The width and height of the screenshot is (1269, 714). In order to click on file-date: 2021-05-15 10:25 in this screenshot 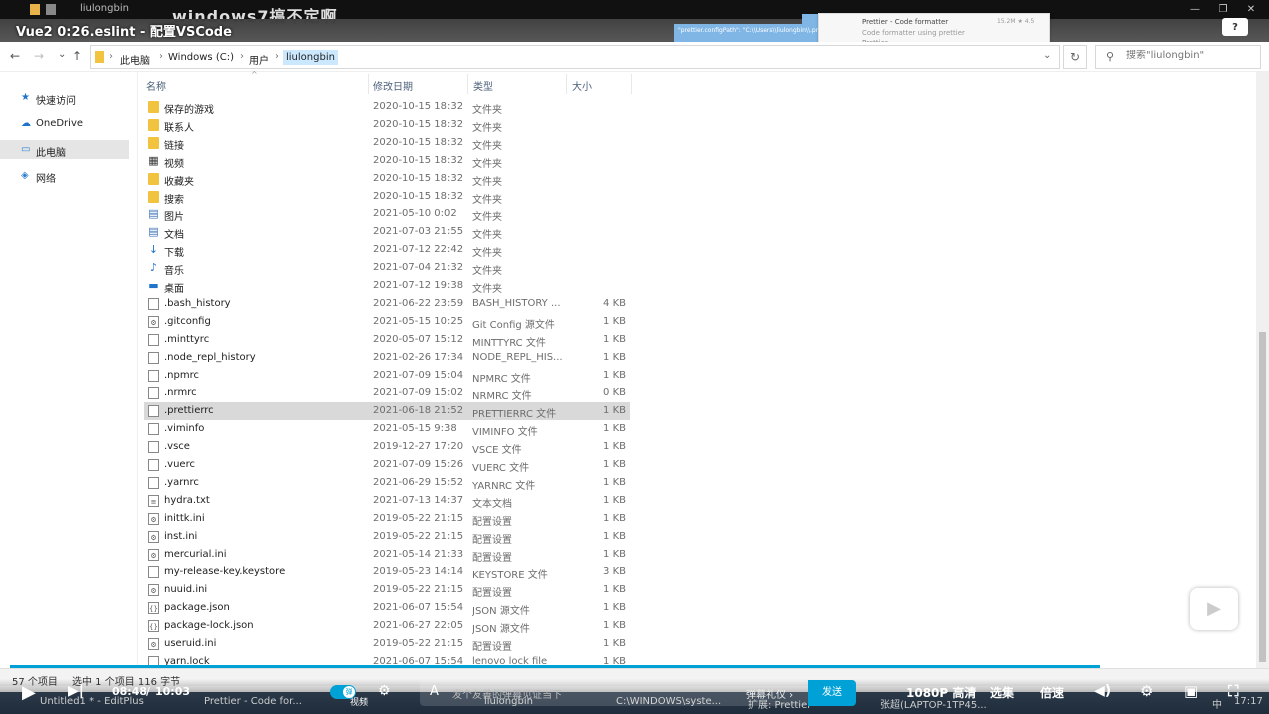, I will do `click(418, 321)`.